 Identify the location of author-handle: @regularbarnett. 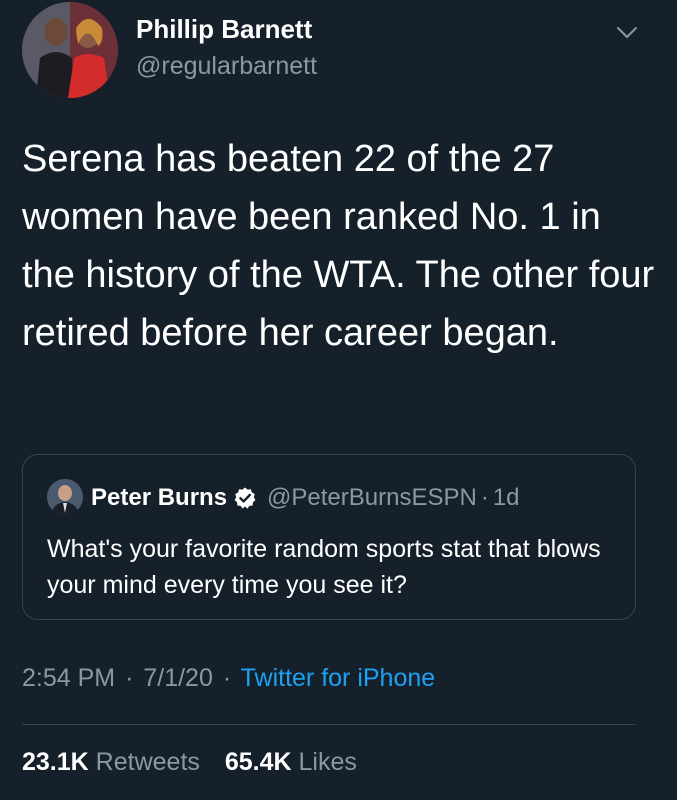
(226, 66).